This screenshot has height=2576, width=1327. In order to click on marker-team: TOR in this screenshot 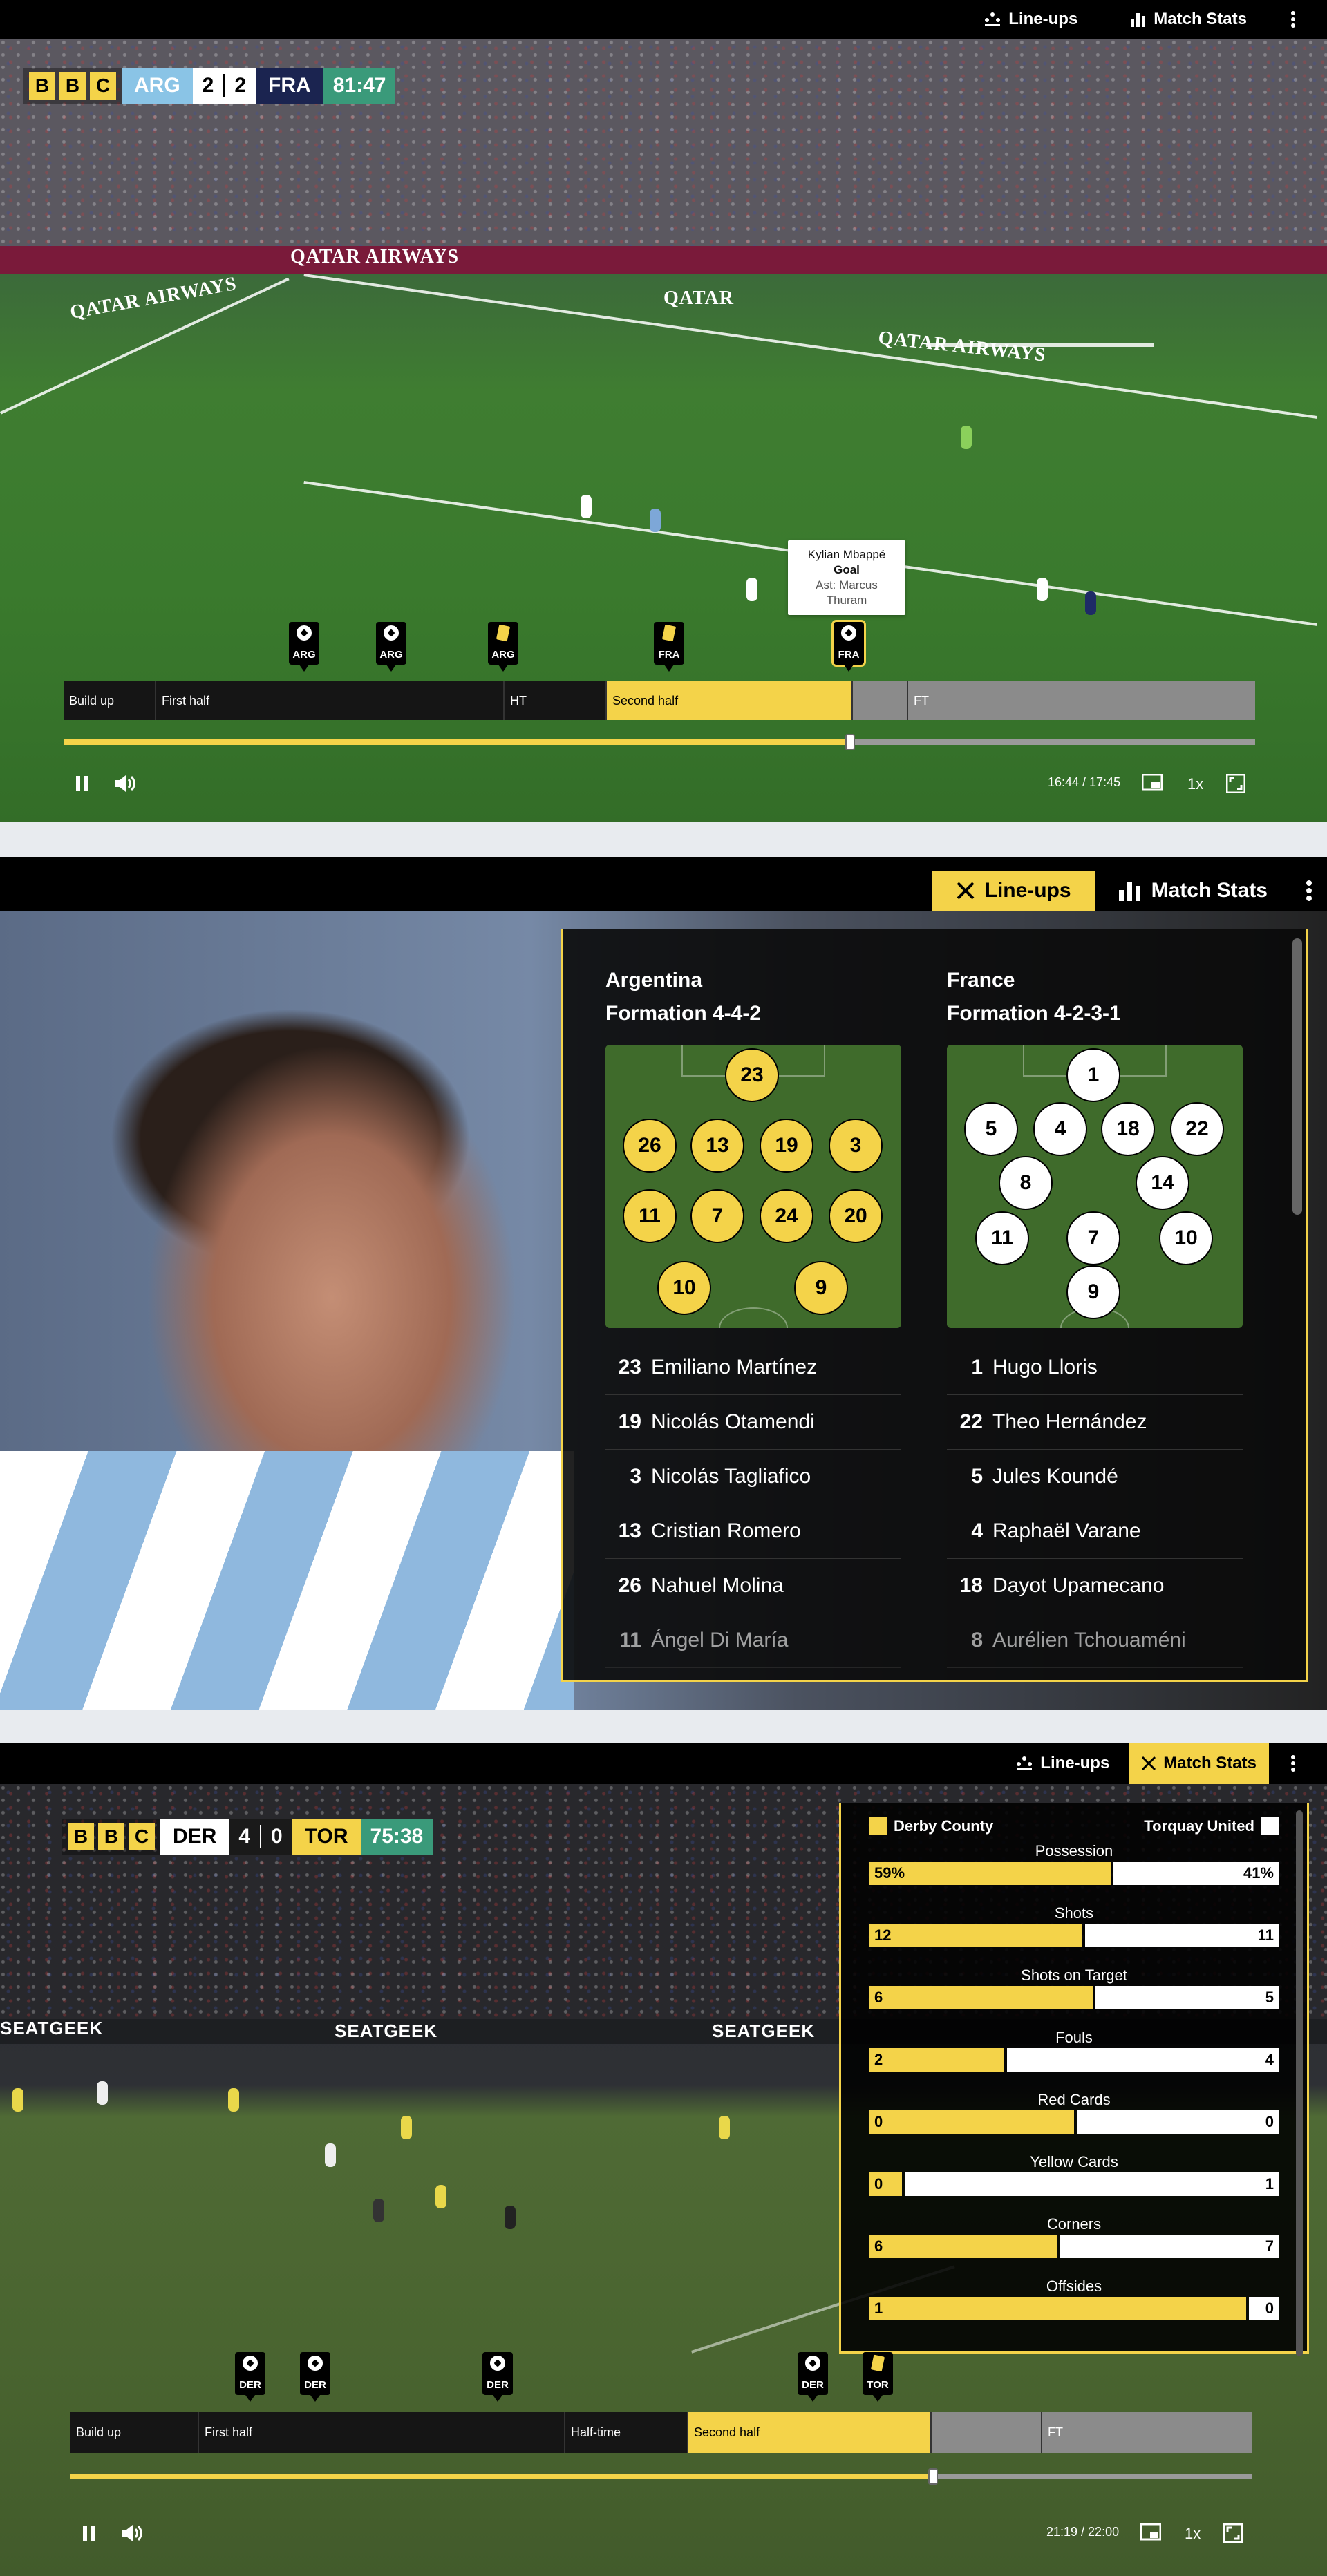, I will do `click(878, 2385)`.